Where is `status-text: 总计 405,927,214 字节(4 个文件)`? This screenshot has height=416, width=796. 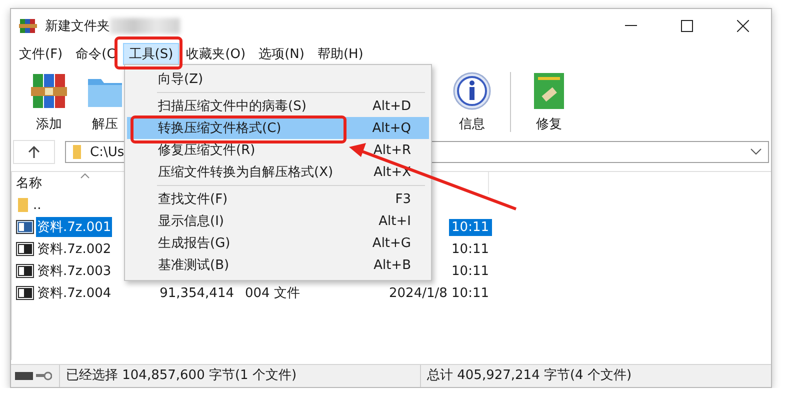
status-text: 总计 405,927,214 字节(4 个文件) is located at coordinates (529, 376).